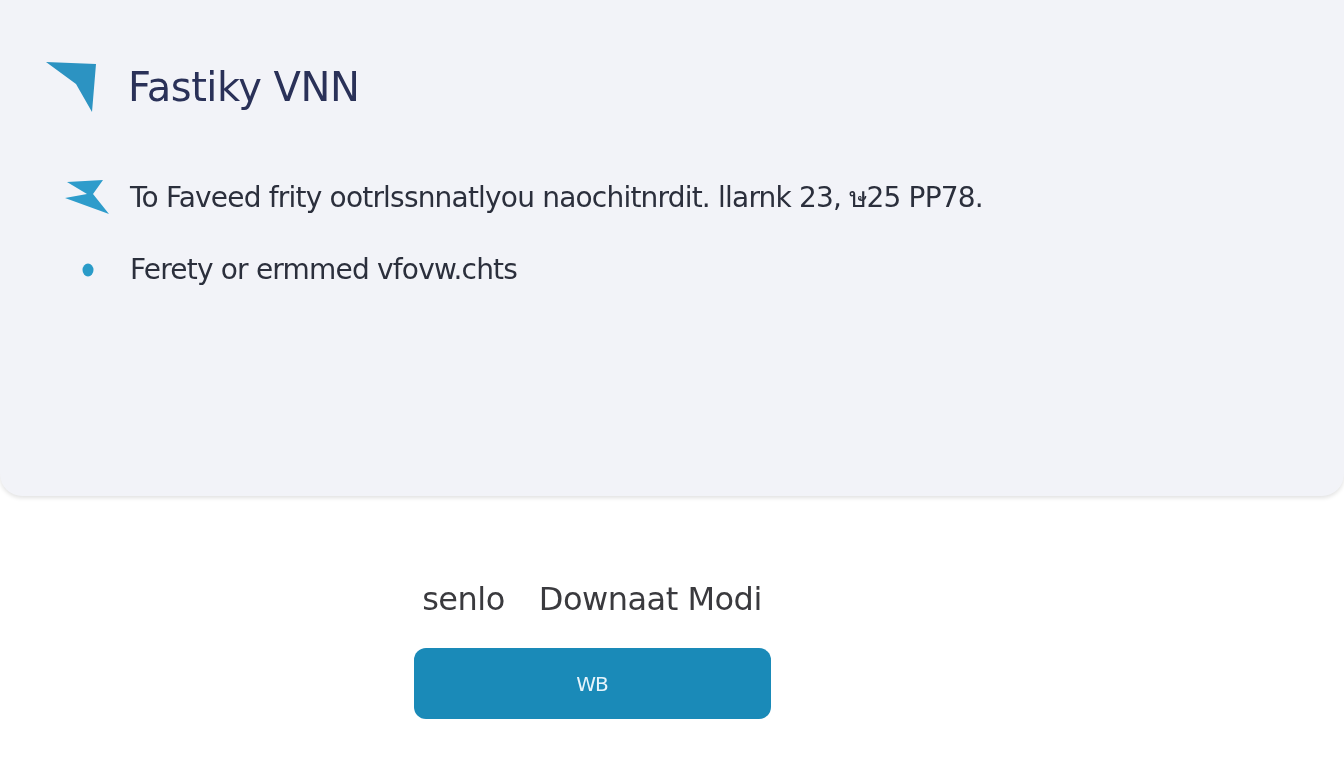 This screenshot has height=768, width=1344. I want to click on feature-text: Ferety or ermmed vfovw.chts, so click(324, 269).